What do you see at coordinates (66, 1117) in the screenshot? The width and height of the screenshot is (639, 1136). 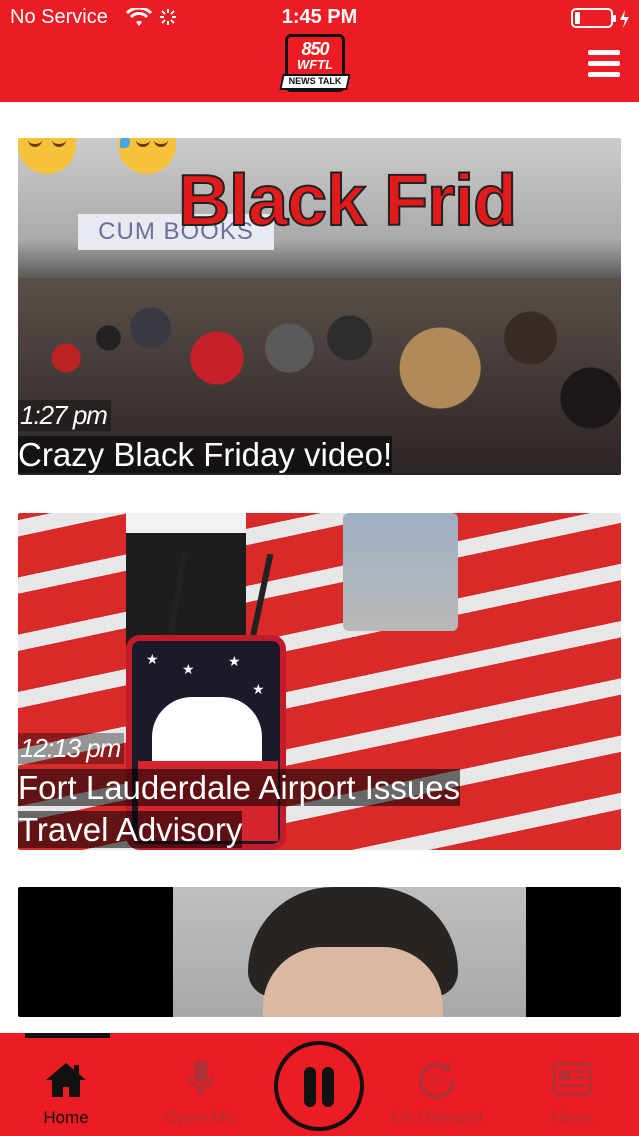 I see `tab-label: Home` at bounding box center [66, 1117].